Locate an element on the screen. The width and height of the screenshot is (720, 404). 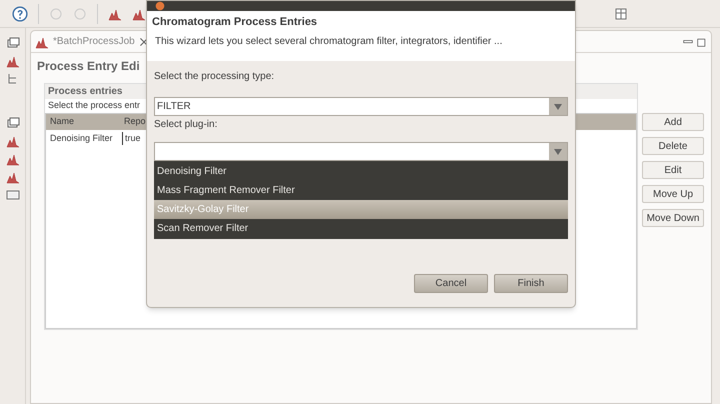
field-label: Select the processing type: is located at coordinates (215, 77).